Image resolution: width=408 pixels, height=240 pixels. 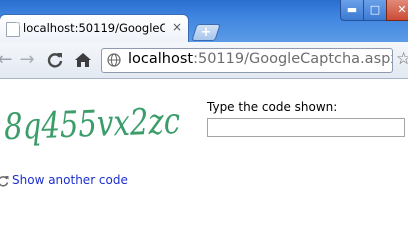 I want to click on captcha-image: 8q455vx2zc, so click(x=92, y=124).